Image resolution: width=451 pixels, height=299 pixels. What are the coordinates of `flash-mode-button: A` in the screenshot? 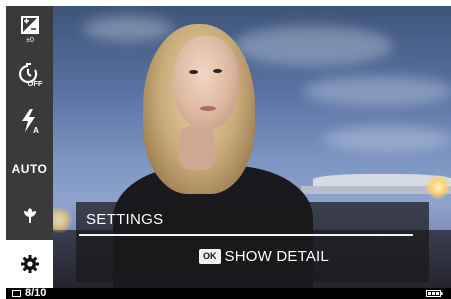 It's located at (29, 121).